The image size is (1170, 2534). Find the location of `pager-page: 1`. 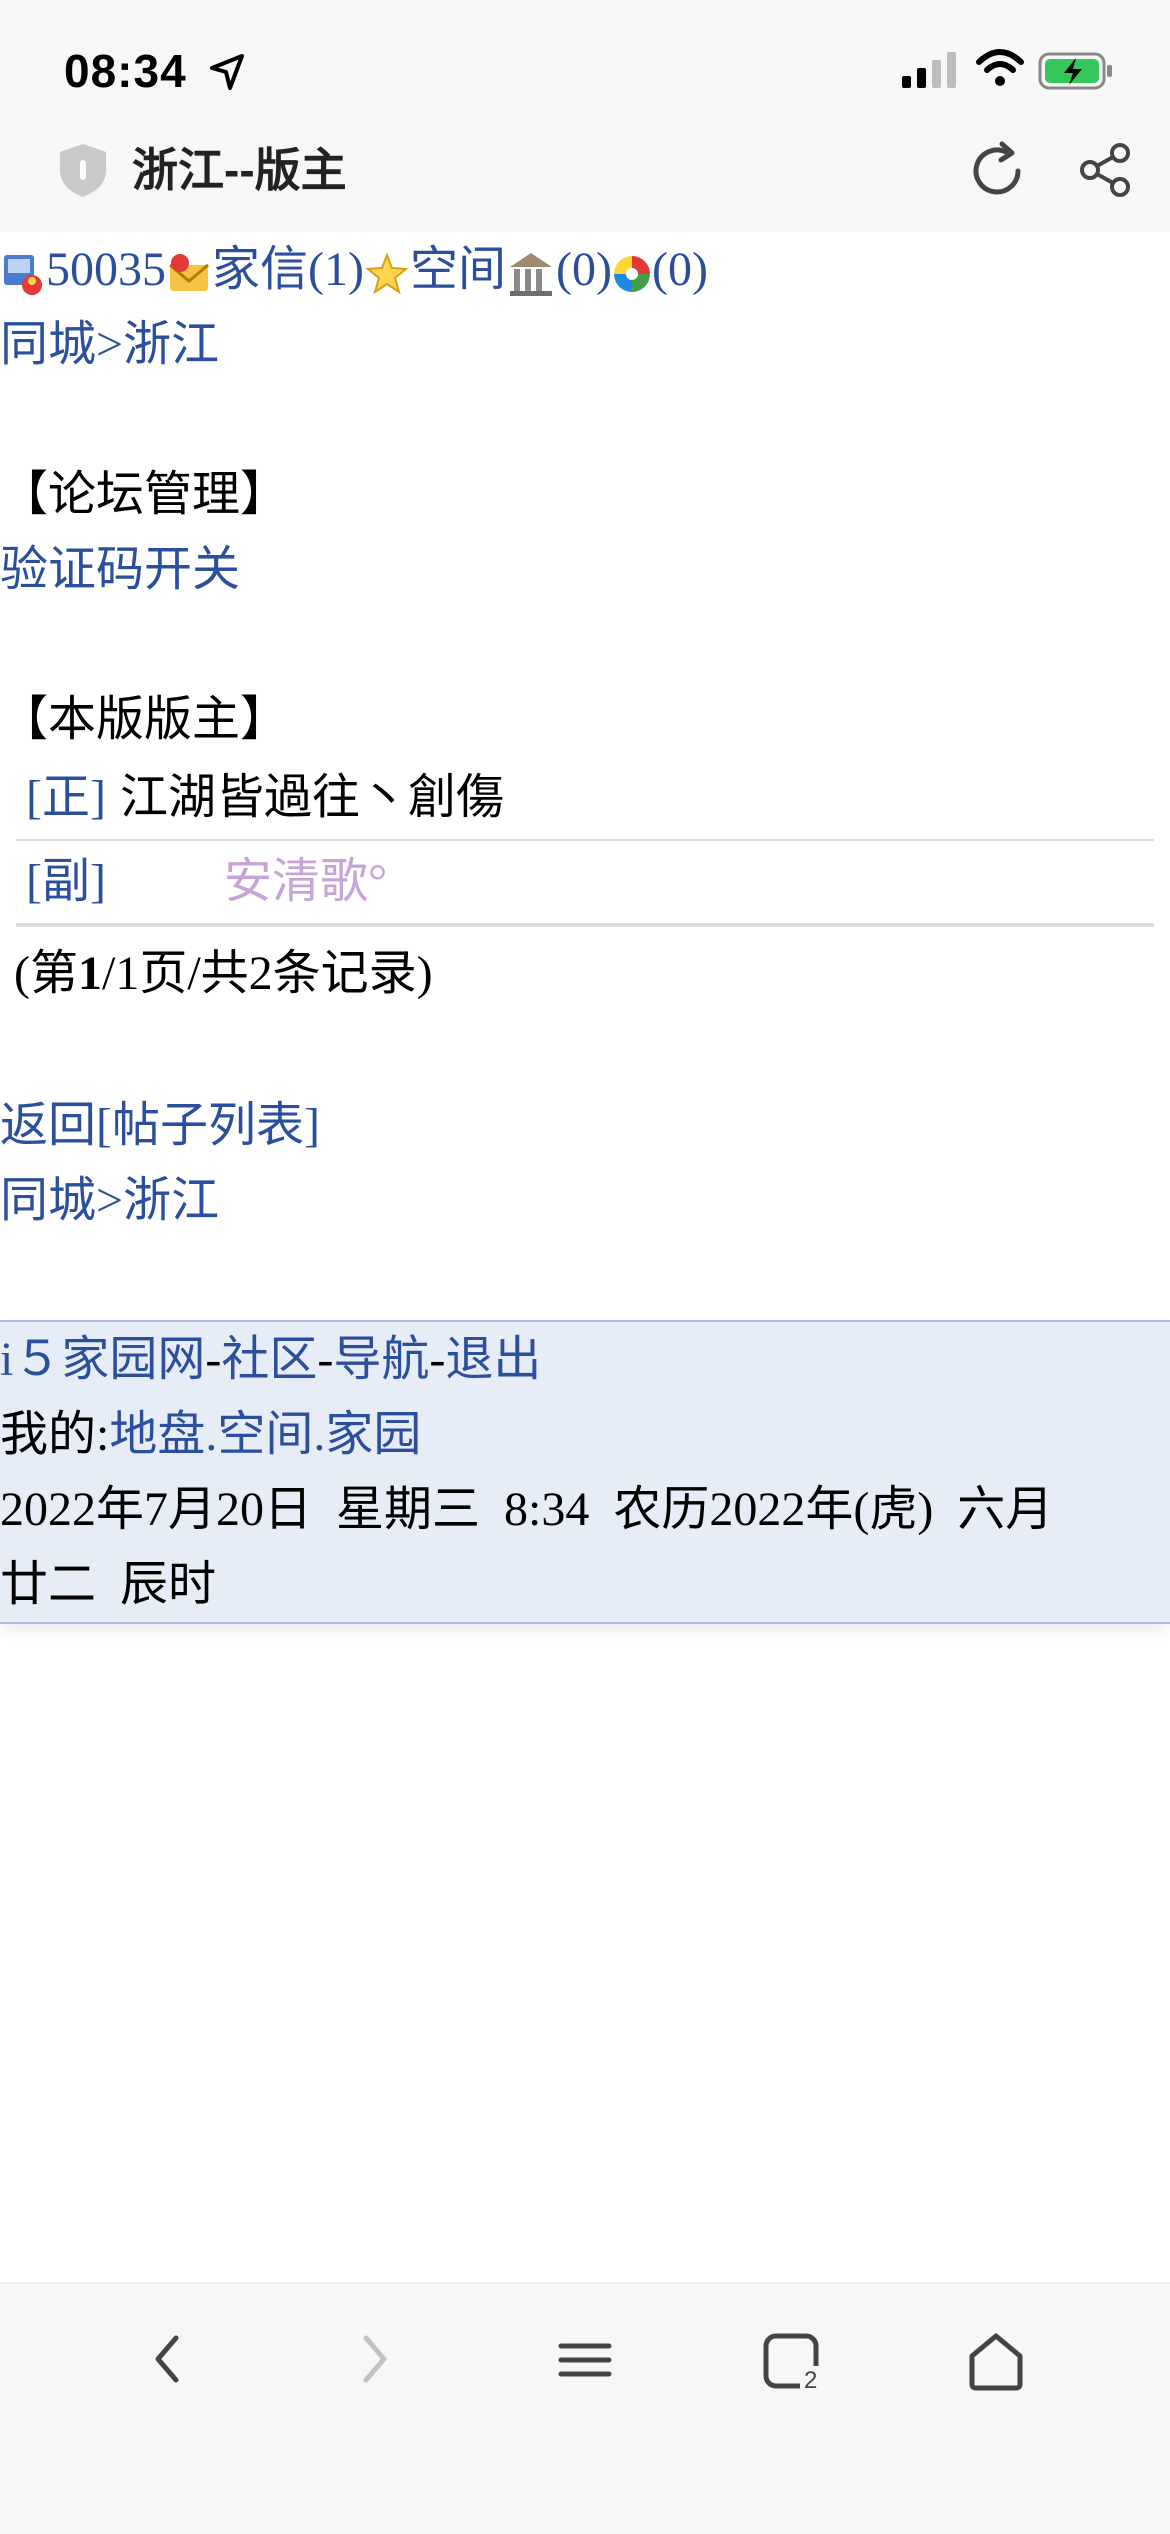

pager-page: 1 is located at coordinates (90, 973).